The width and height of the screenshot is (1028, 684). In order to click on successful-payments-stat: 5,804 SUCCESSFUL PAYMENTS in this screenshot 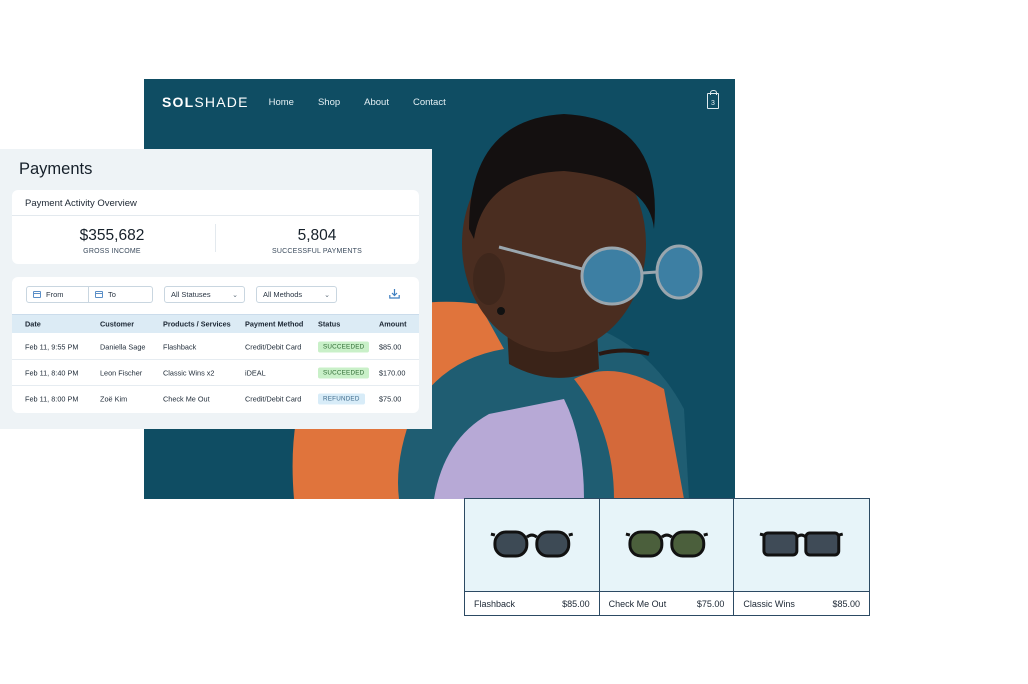, I will do `click(317, 241)`.